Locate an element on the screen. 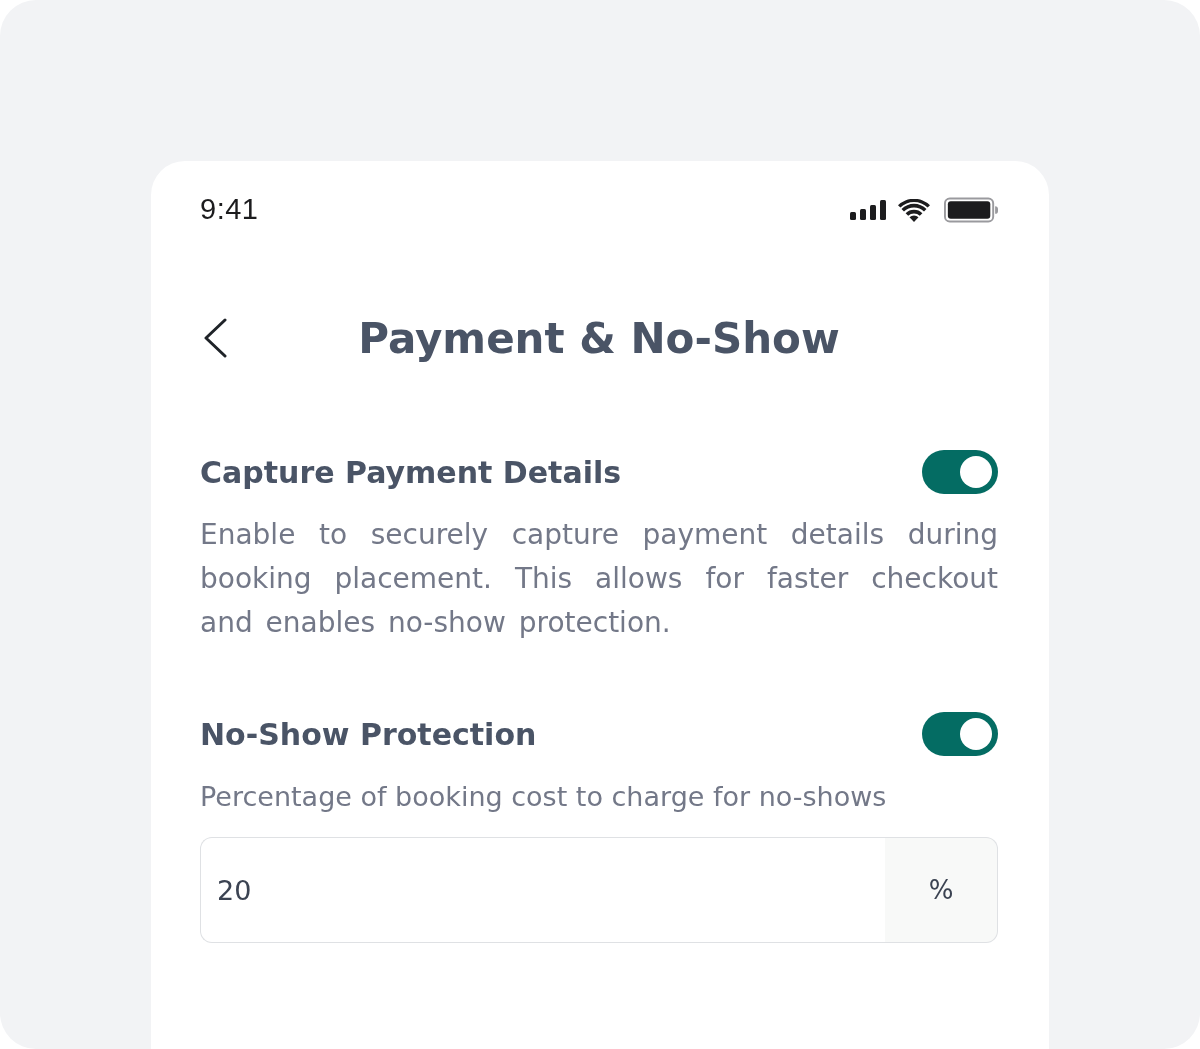 The height and width of the screenshot is (1049, 1200). battery-icon is located at coordinates (971, 210).